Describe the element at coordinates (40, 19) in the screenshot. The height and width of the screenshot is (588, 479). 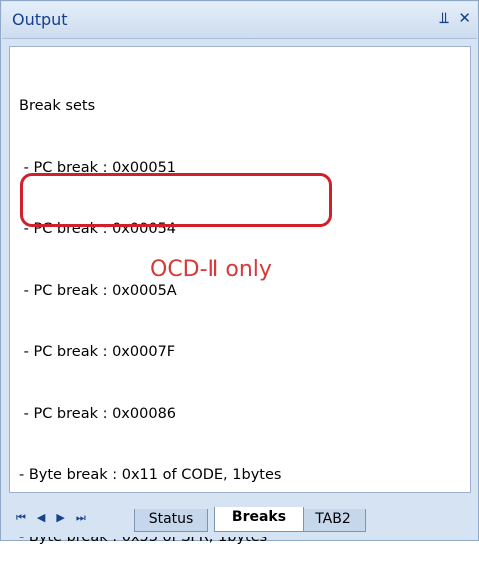
I see `panel-title: Output` at that location.